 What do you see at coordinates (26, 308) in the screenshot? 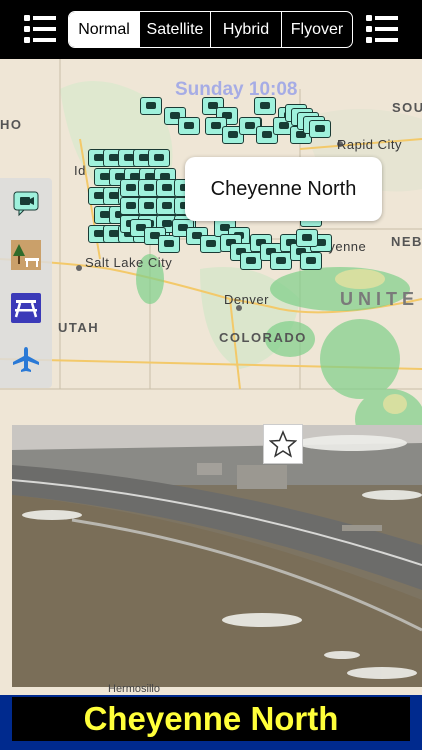
I see `picnic-table-layer-icon` at bounding box center [26, 308].